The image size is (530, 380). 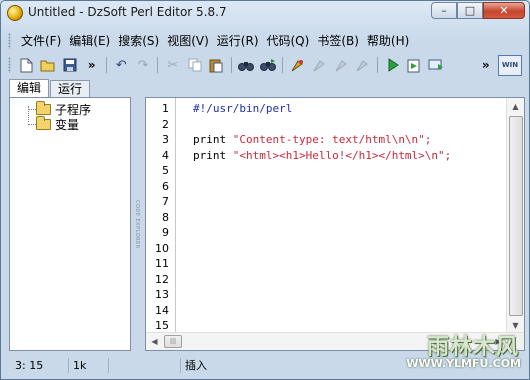 What do you see at coordinates (165, 155) in the screenshot?
I see `line-number: 4` at bounding box center [165, 155].